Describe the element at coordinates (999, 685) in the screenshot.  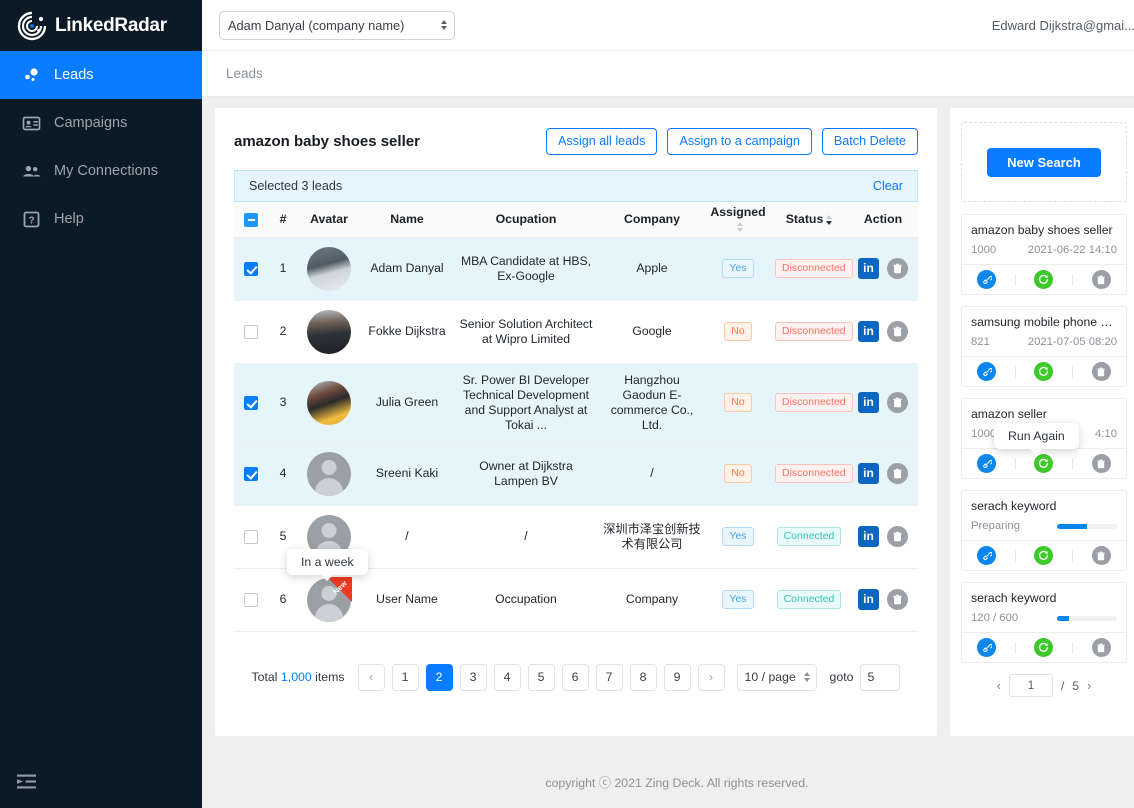
I see `side-panel-prev-button: ‹` at that location.